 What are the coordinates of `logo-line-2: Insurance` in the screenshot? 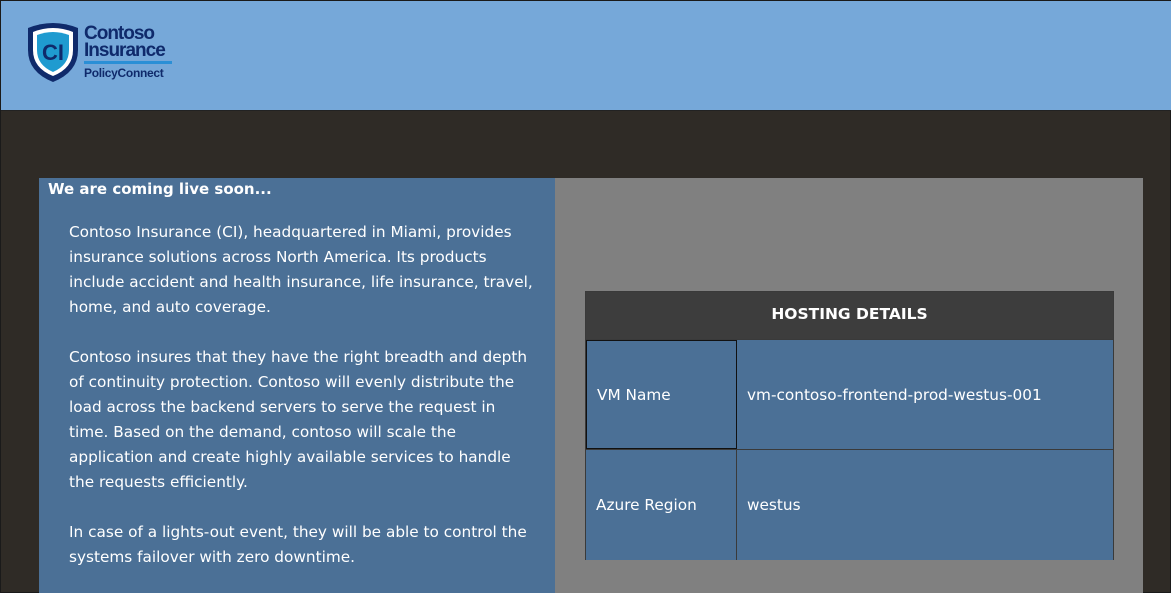 It's located at (125, 50).